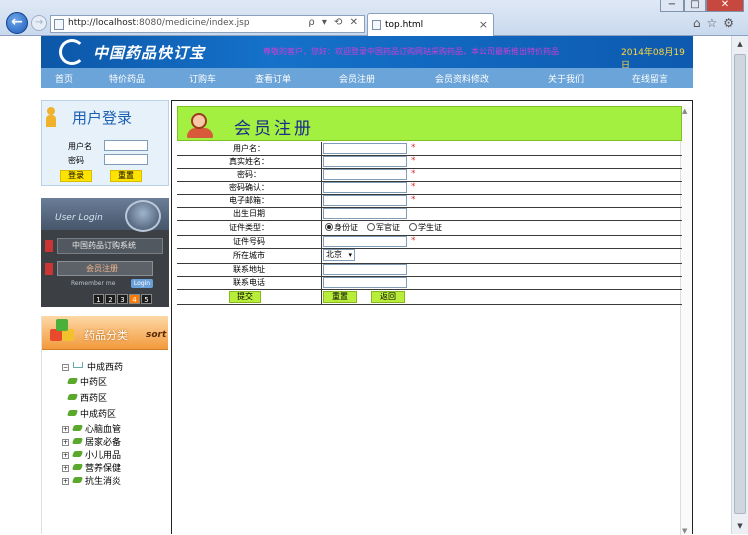  Describe the element at coordinates (110, 246) in the screenshot. I see `system-name-link: 中国药品订购系统` at that location.